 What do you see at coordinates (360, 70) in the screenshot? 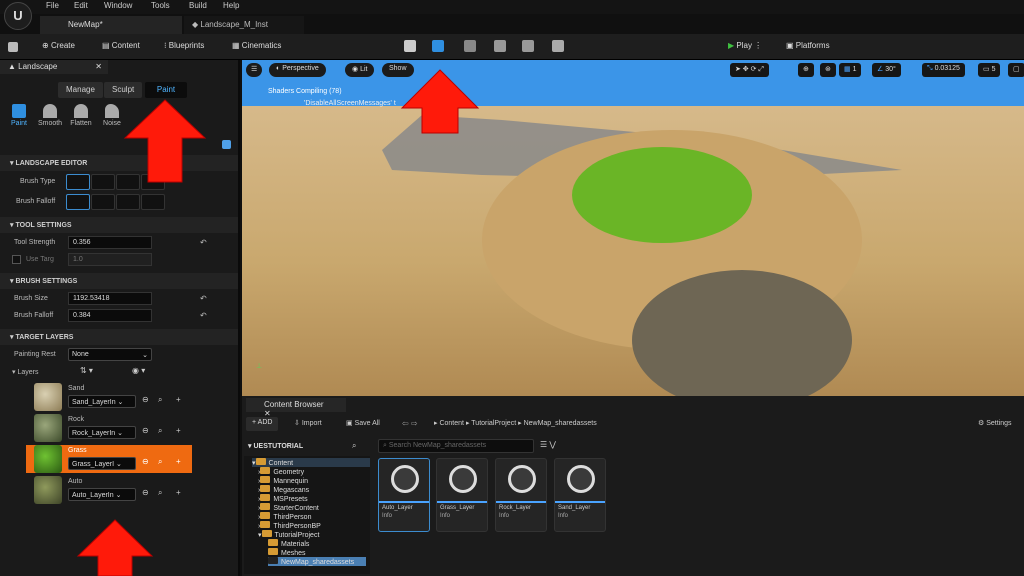
I see `lit-button: ◉ Lit` at bounding box center [360, 70].